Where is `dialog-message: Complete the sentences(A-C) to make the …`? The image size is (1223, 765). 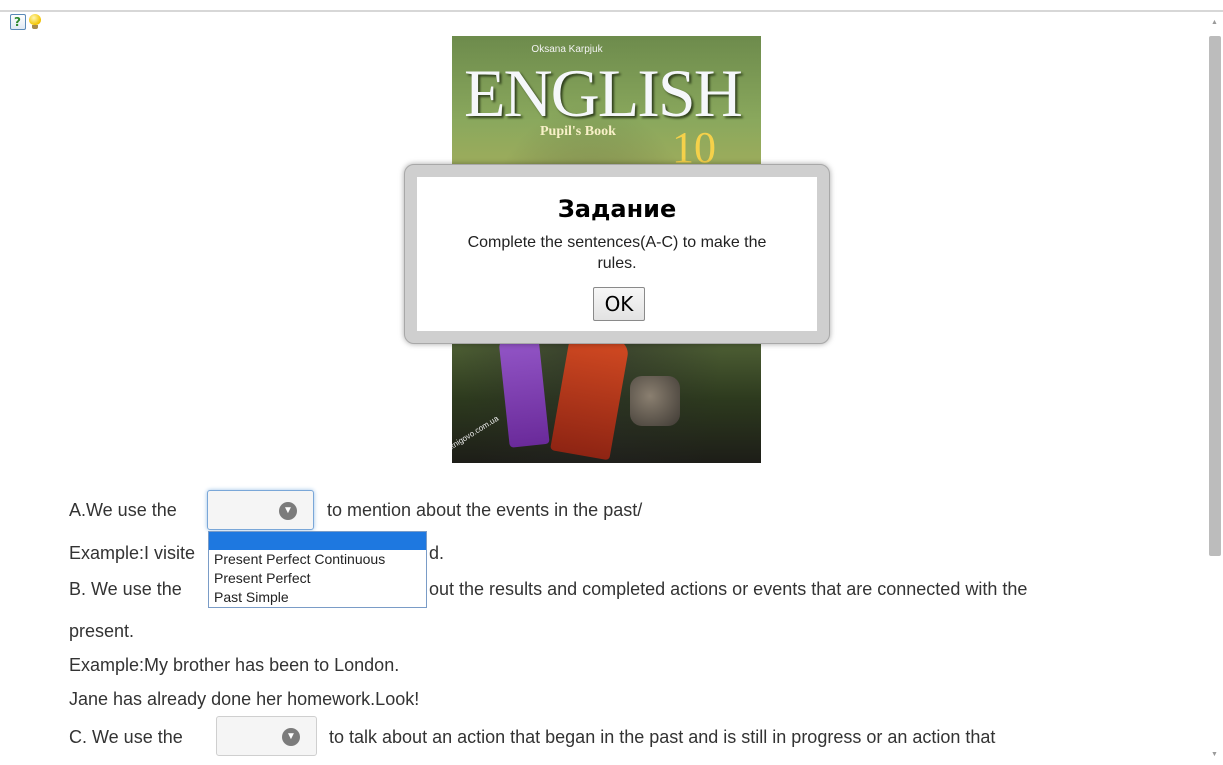
dialog-message: Complete the sentences(A-C) to make the … is located at coordinates (617, 253).